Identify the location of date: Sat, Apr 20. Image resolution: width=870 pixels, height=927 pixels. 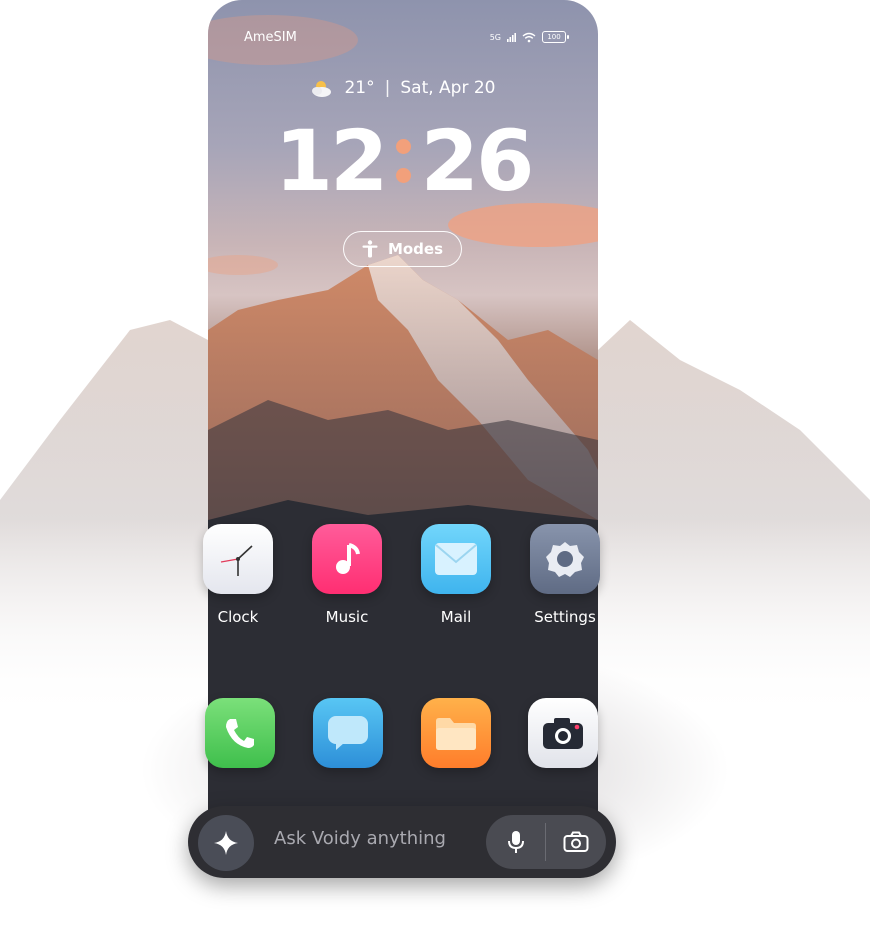
(448, 88).